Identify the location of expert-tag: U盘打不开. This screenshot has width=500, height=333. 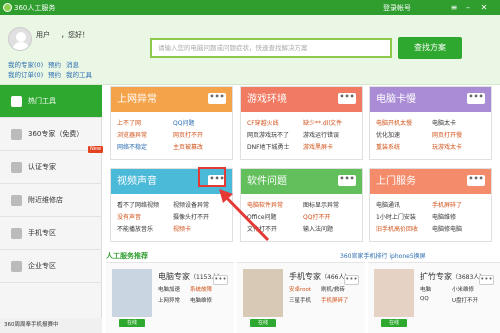
(465, 300).